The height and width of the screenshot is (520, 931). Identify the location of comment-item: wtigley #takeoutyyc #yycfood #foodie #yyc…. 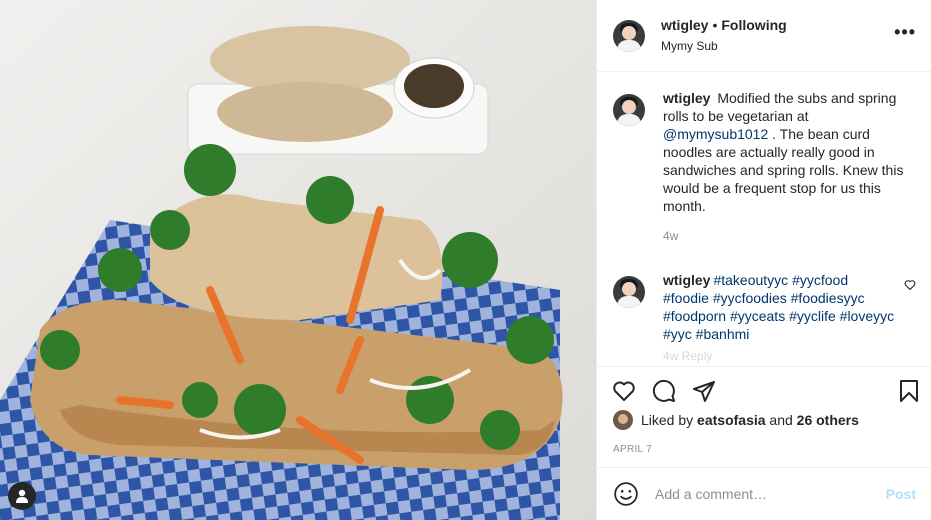
(764, 317).